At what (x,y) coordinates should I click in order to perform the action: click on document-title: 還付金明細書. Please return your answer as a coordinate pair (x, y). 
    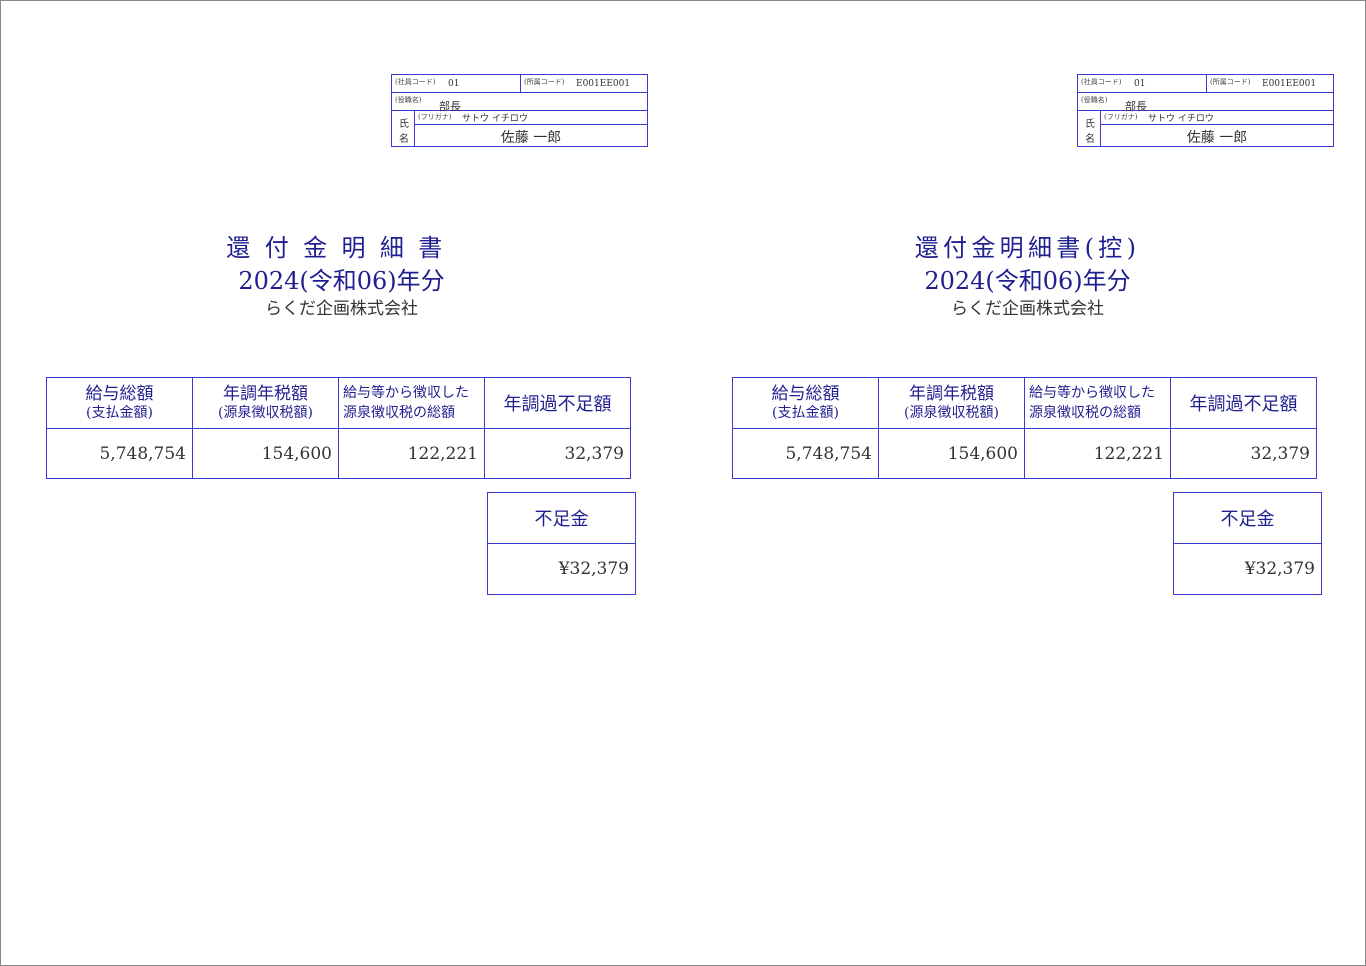
    Looking at the image, I should click on (341, 248).